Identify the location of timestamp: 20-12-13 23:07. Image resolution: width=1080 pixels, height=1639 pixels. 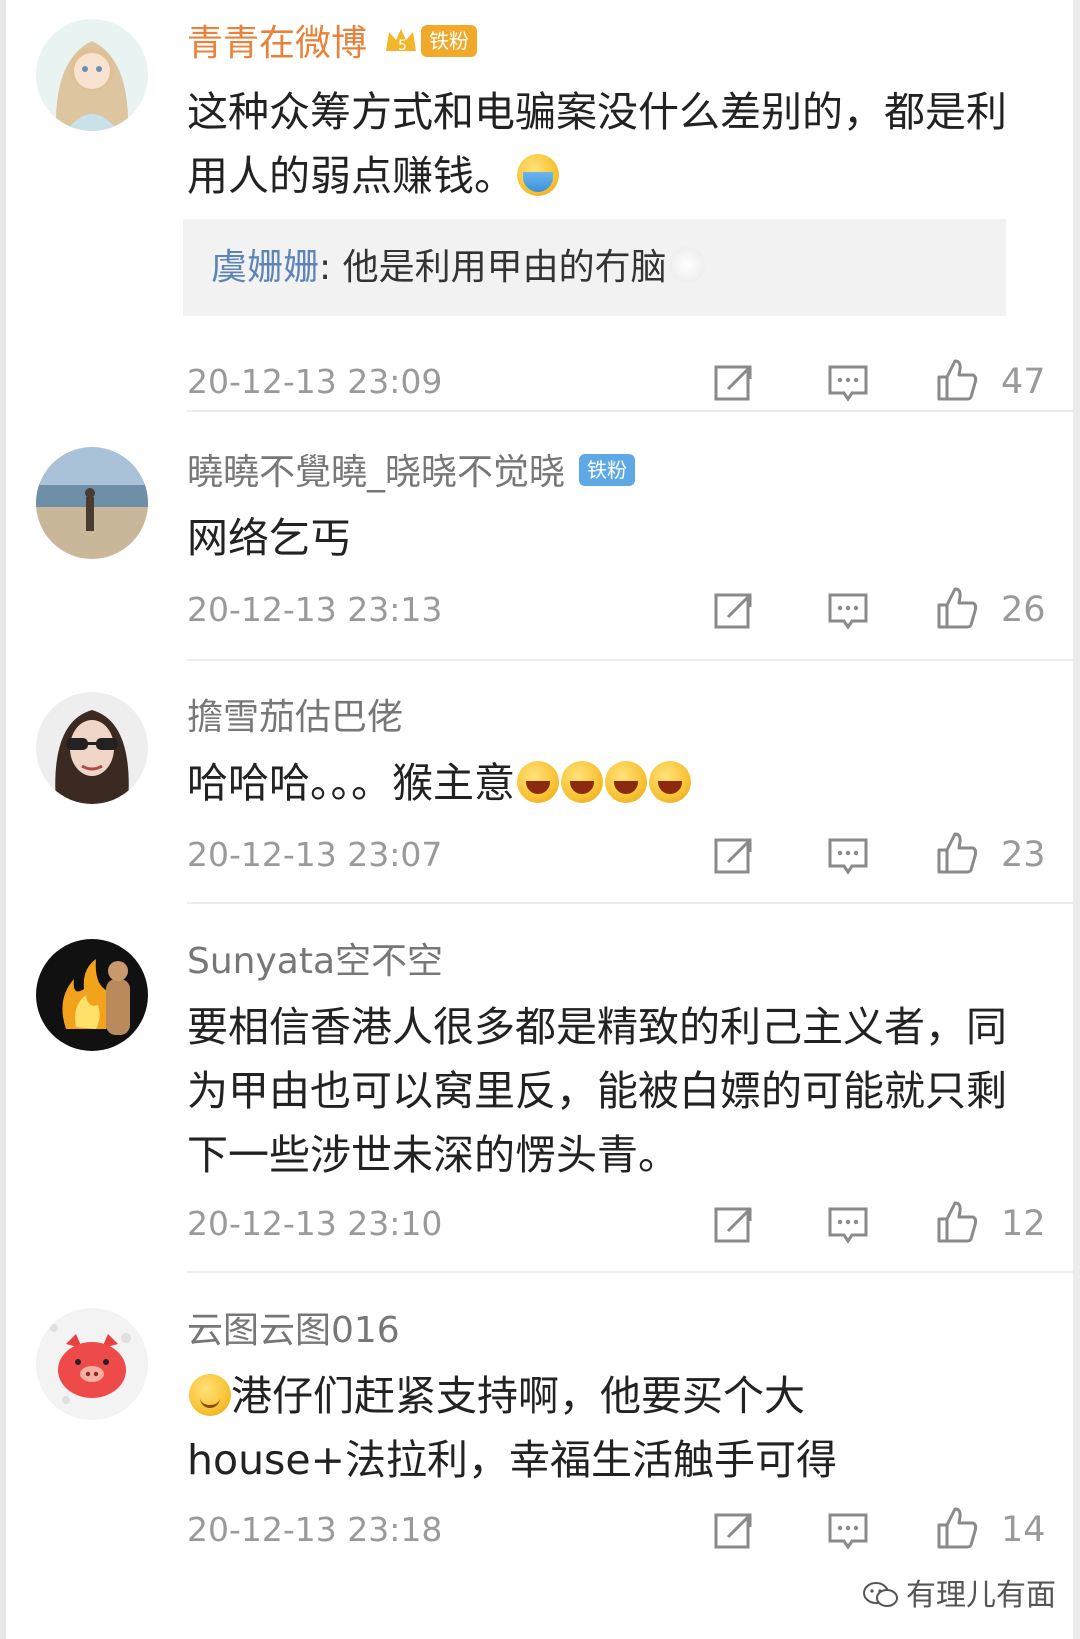
(315, 854).